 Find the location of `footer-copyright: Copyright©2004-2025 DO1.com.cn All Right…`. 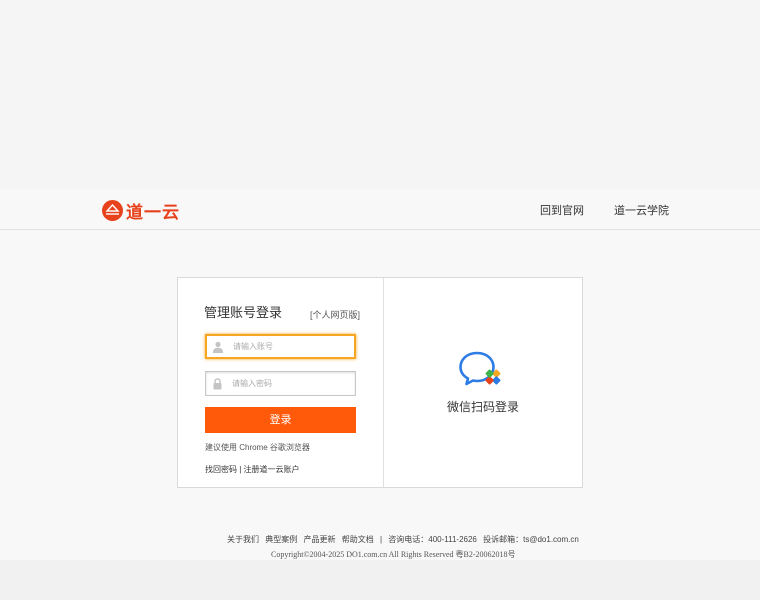

footer-copyright: Copyright©2004-2025 DO1.com.cn All Right… is located at coordinates (393, 554).